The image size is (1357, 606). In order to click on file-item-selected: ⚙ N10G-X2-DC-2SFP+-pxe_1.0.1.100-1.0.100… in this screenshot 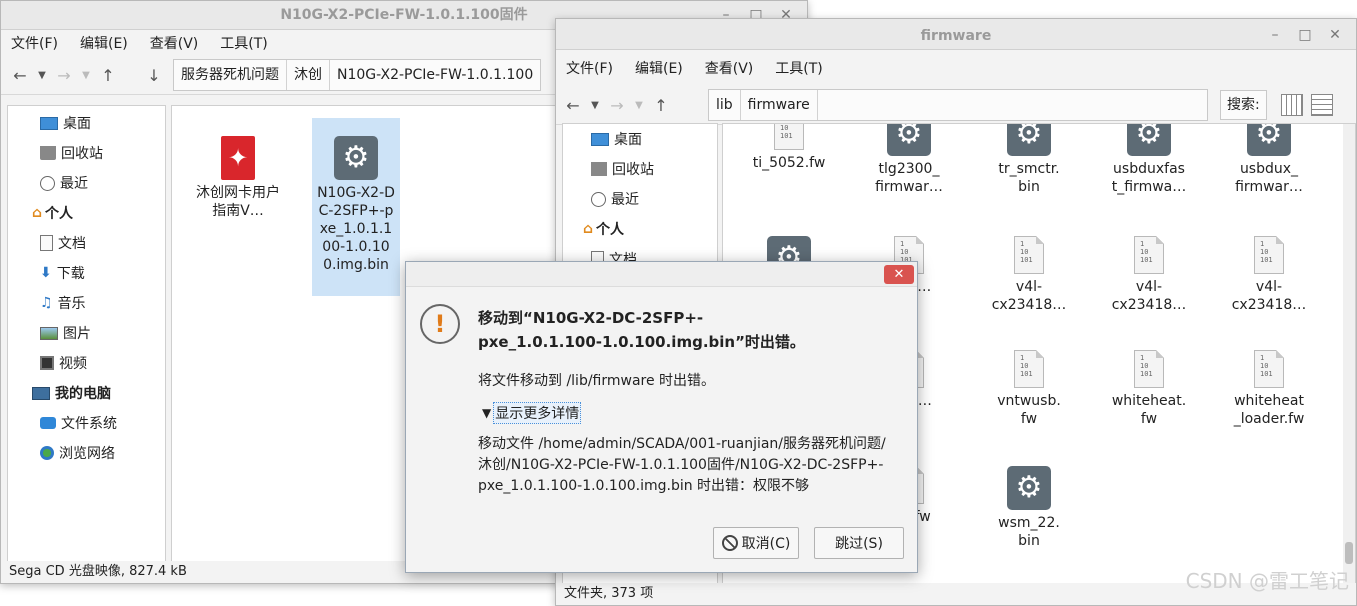, I will do `click(356, 207)`.